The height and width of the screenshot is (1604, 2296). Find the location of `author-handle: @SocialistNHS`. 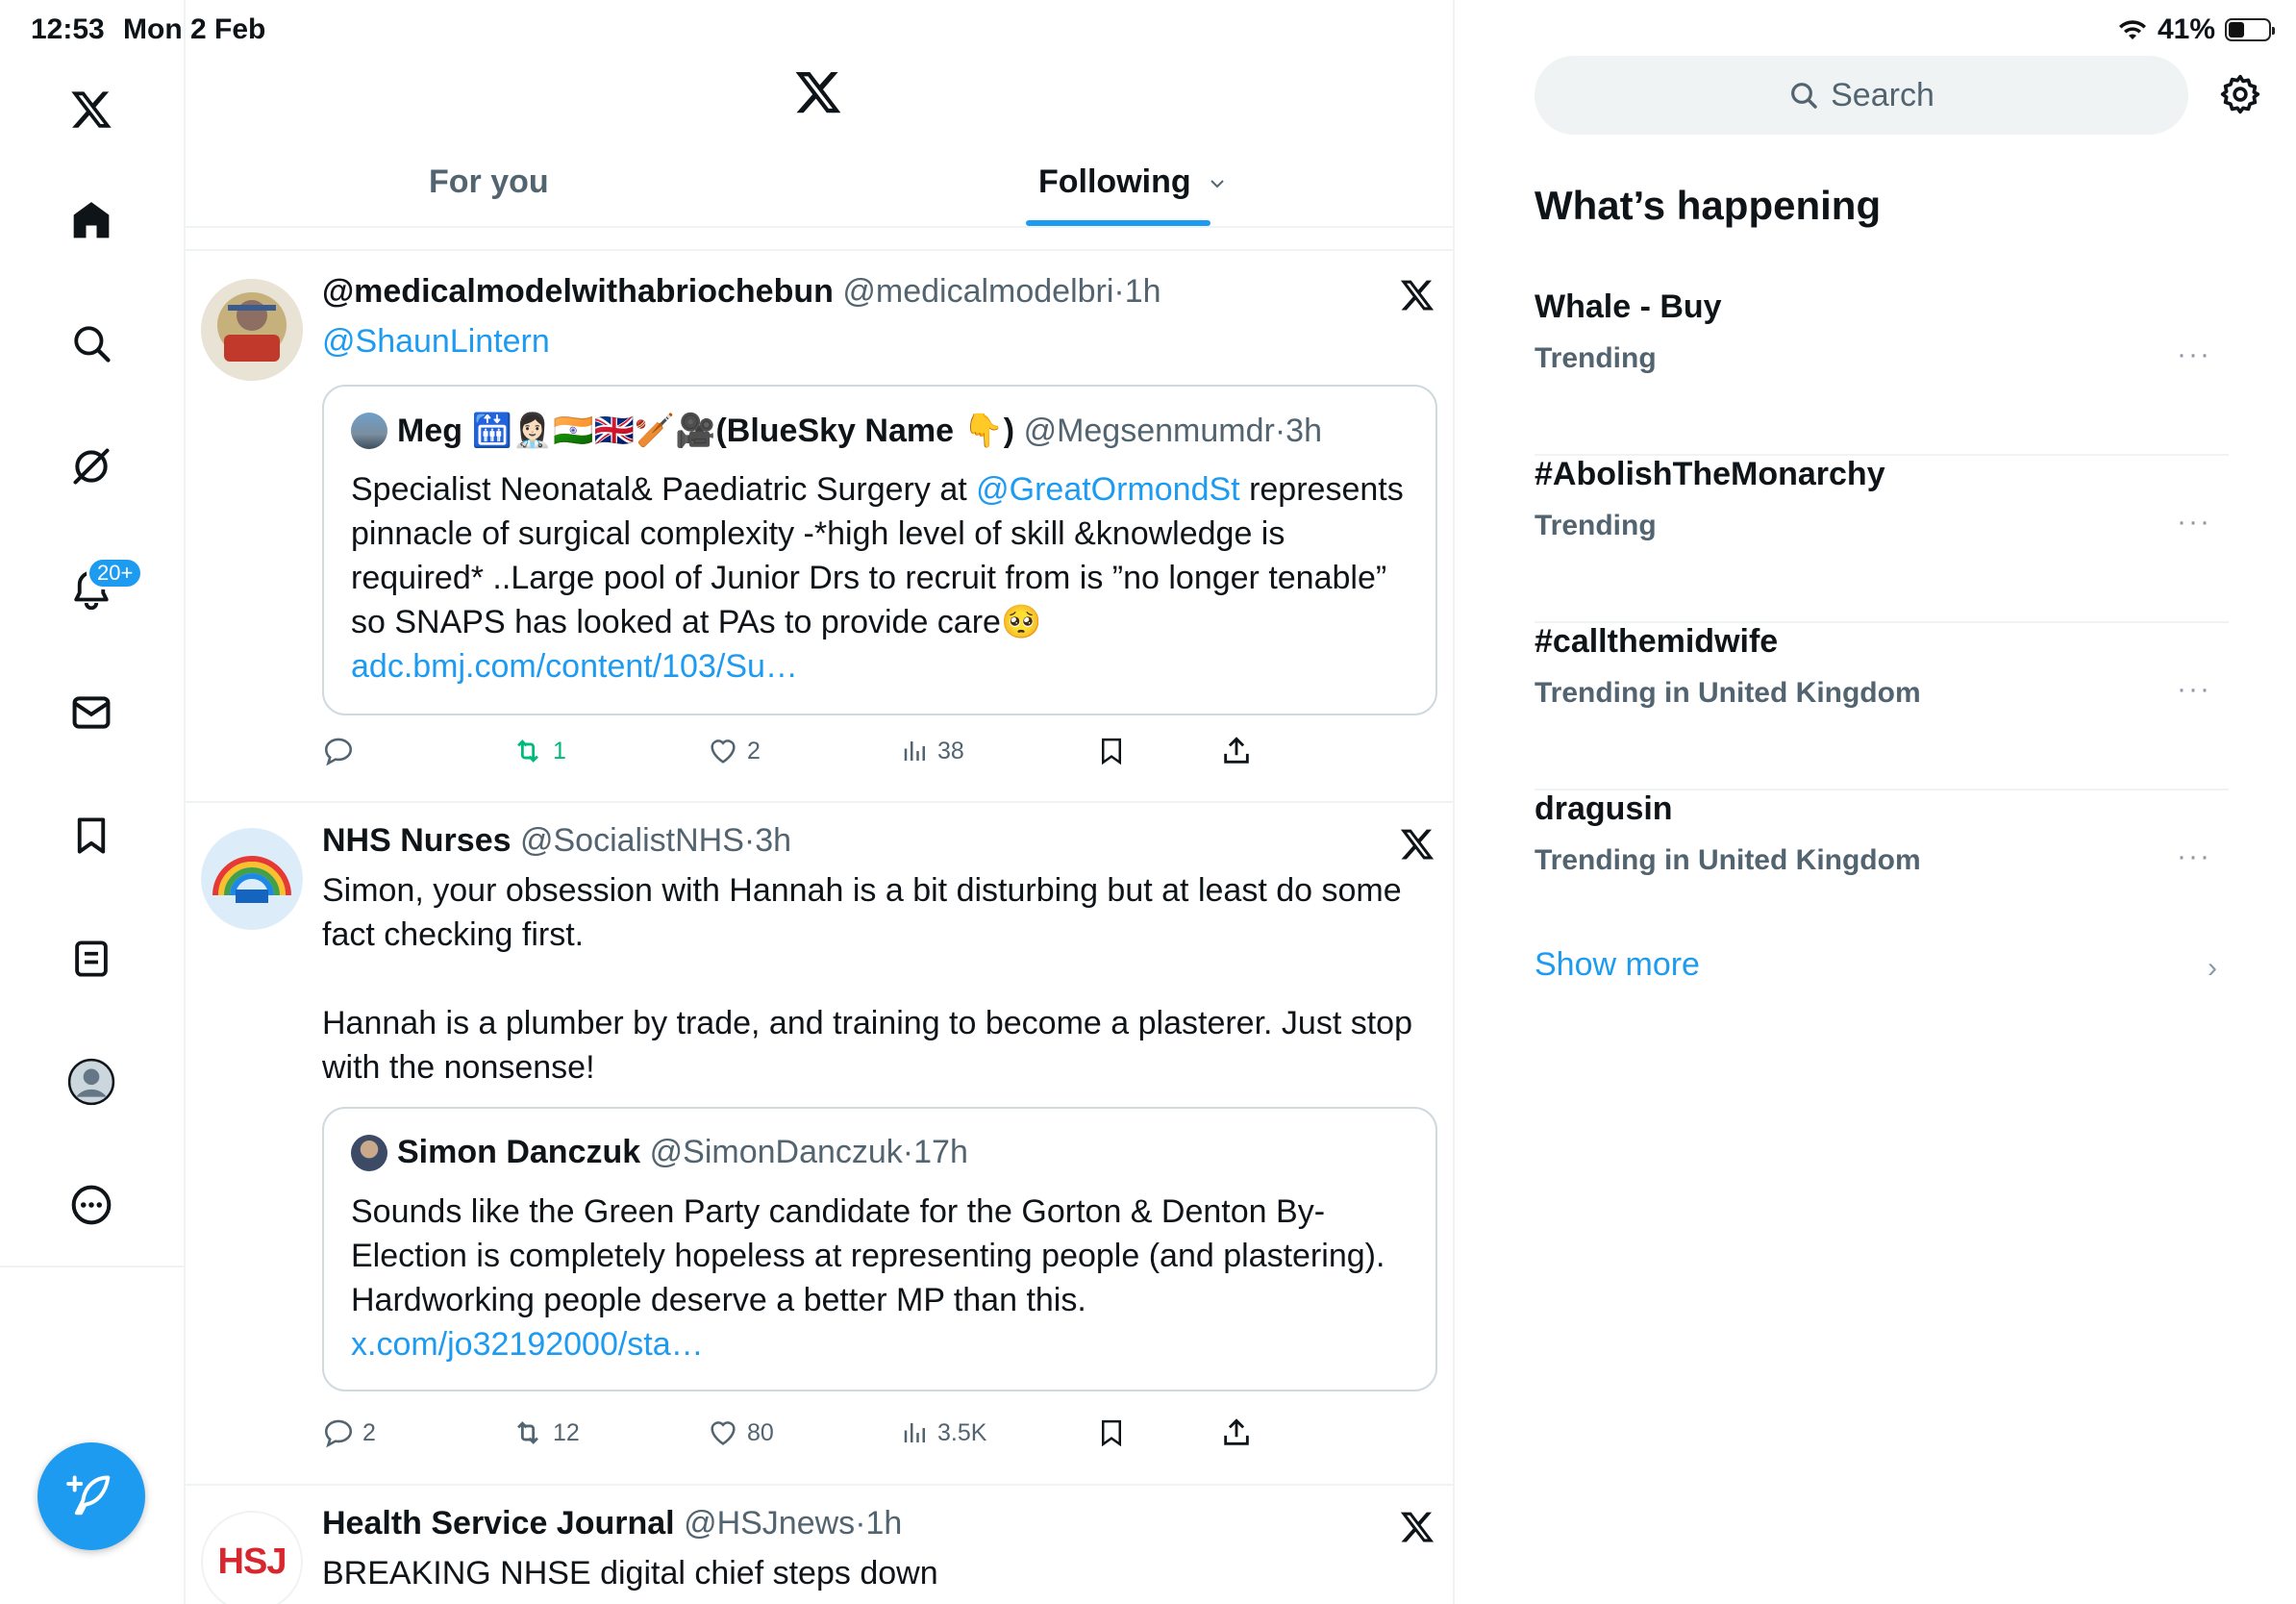

author-handle: @SocialistNHS is located at coordinates (632, 840).